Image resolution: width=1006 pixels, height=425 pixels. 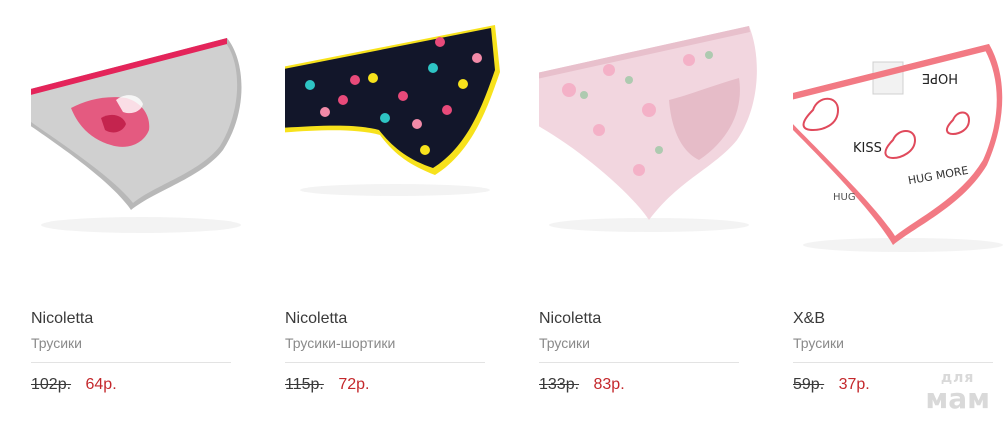 What do you see at coordinates (957, 398) in the screenshot?
I see `watermark-line: мам` at bounding box center [957, 398].